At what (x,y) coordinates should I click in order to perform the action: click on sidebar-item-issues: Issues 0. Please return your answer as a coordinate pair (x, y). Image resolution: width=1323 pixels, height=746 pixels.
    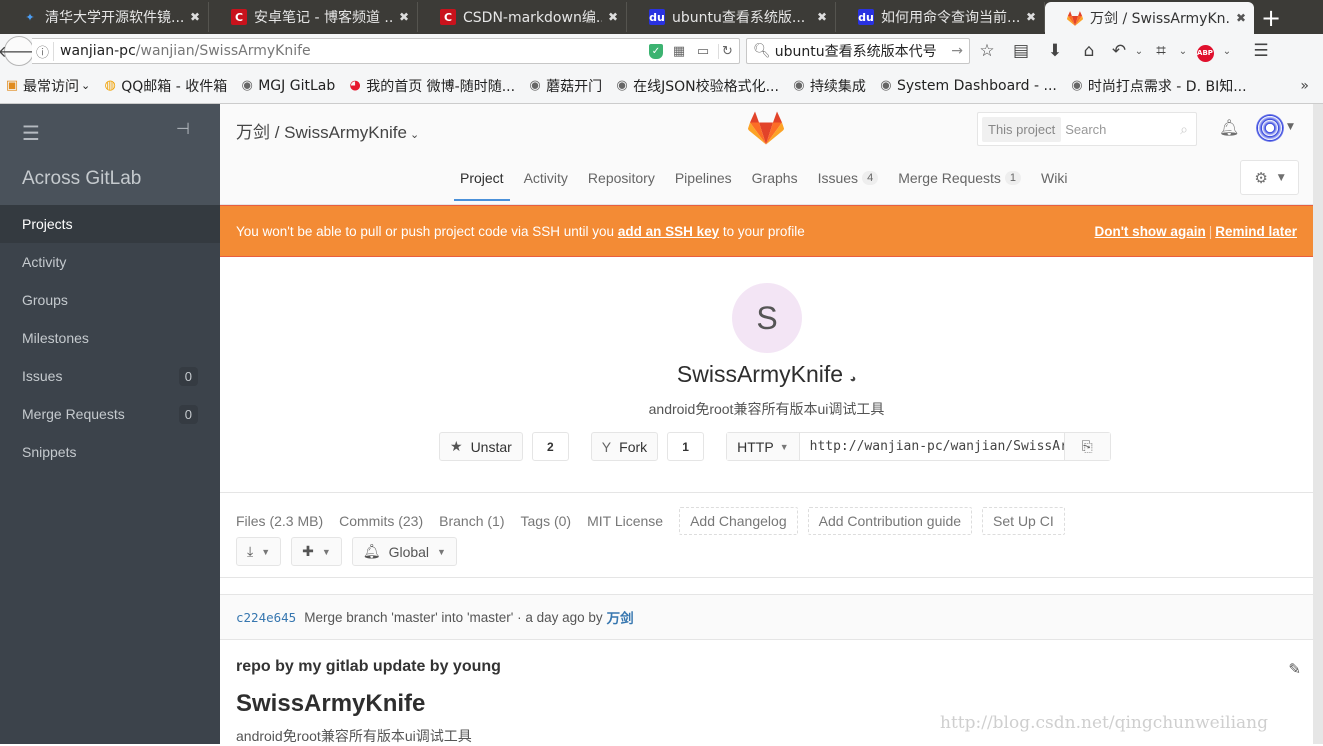
    Looking at the image, I should click on (110, 376).